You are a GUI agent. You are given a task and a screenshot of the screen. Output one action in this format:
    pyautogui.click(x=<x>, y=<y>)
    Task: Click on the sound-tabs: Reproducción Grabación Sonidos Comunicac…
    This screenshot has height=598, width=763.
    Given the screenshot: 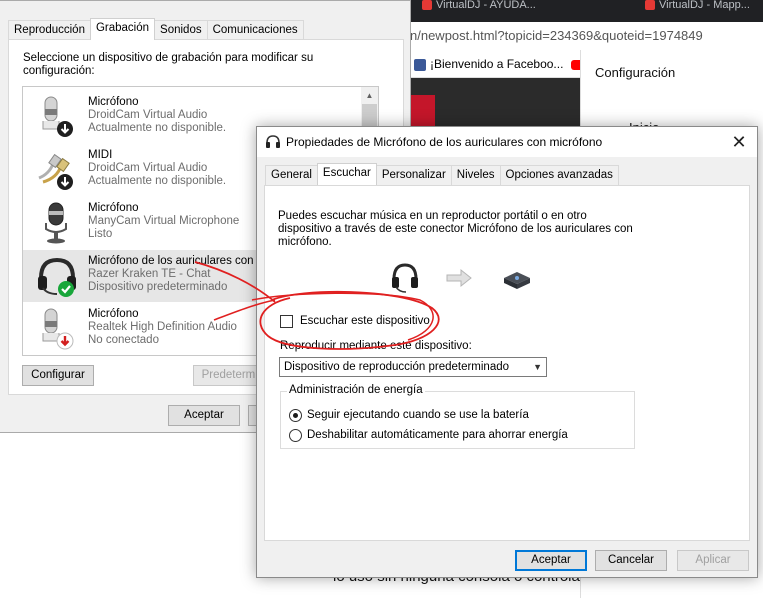 What is the action you would take?
    pyautogui.click(x=156, y=29)
    